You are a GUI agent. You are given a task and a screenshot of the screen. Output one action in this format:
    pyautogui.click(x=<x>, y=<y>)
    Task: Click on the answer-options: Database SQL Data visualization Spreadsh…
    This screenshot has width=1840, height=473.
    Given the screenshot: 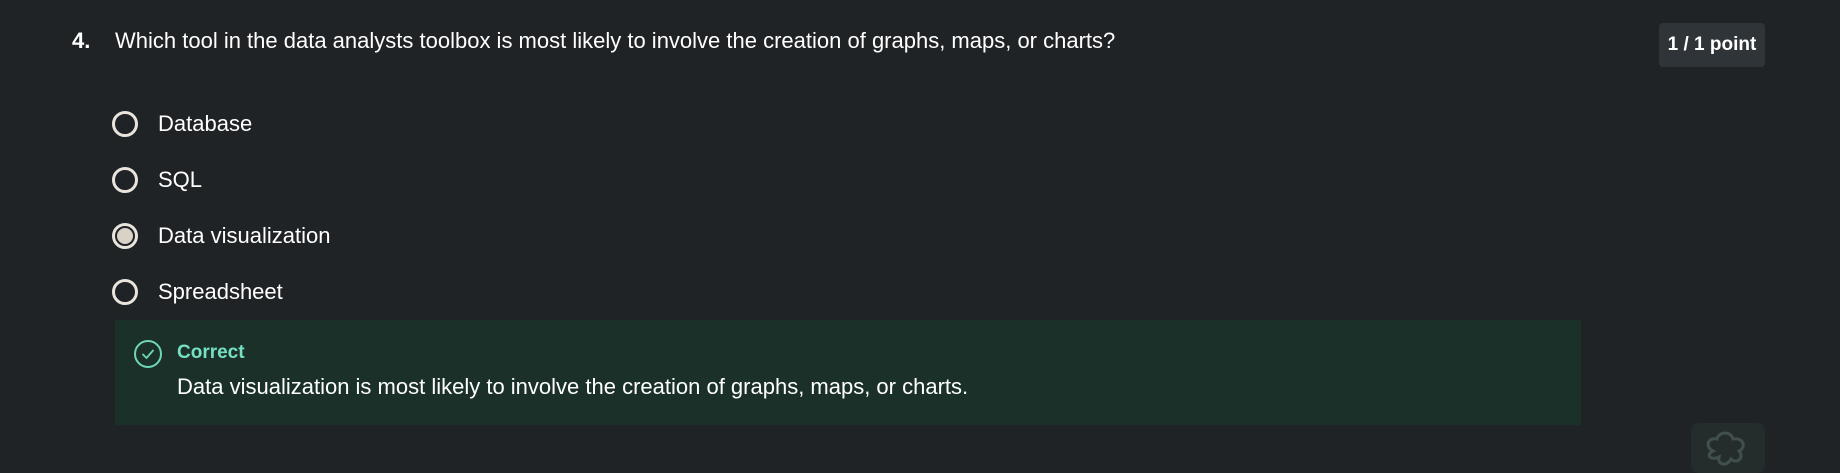 What is the action you would take?
    pyautogui.click(x=221, y=208)
    